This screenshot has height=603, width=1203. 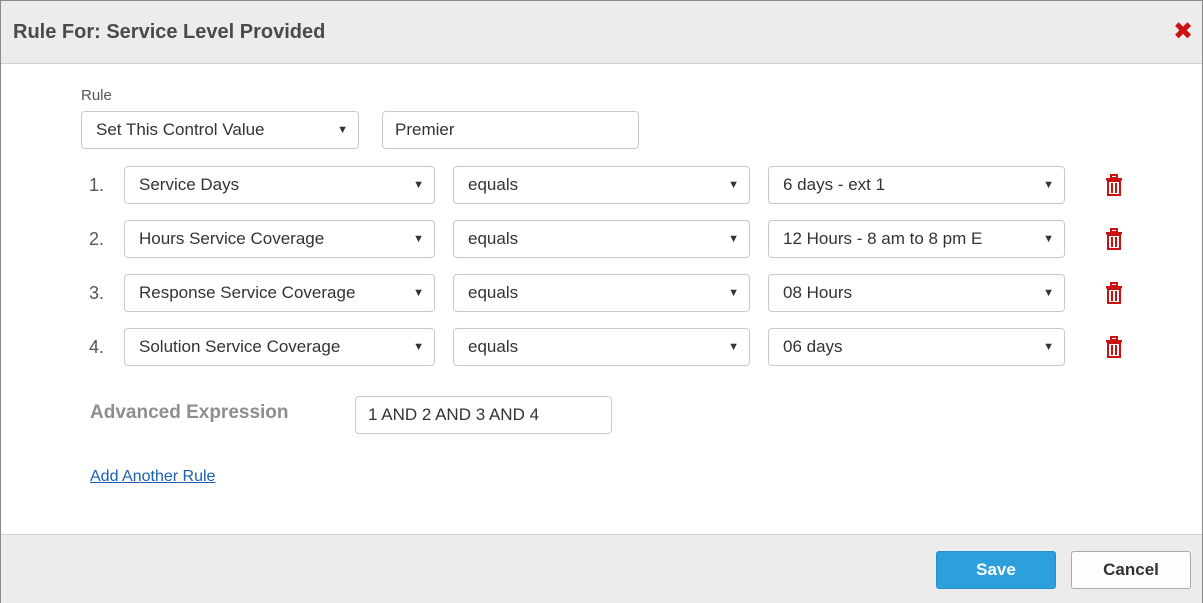 What do you see at coordinates (240, 346) in the screenshot?
I see `condition-field-value: Solution Service Coverage` at bounding box center [240, 346].